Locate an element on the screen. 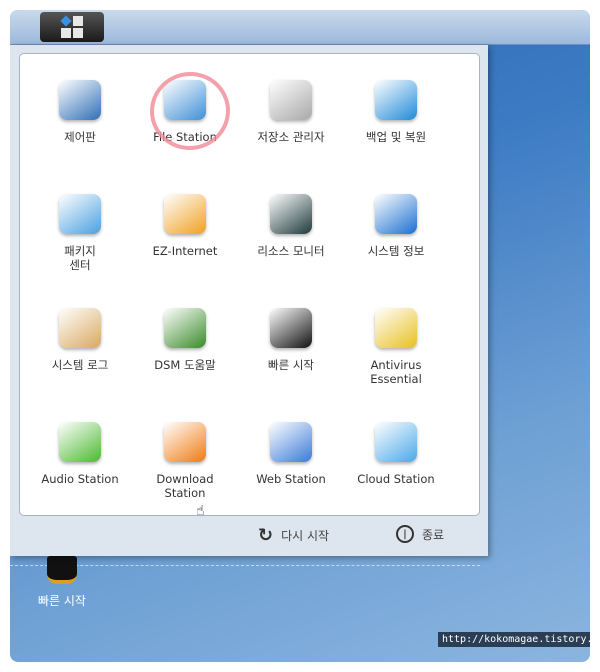 Image resolution: width=600 pixels, height=672 pixels. system-info-icon is located at coordinates (396, 214).